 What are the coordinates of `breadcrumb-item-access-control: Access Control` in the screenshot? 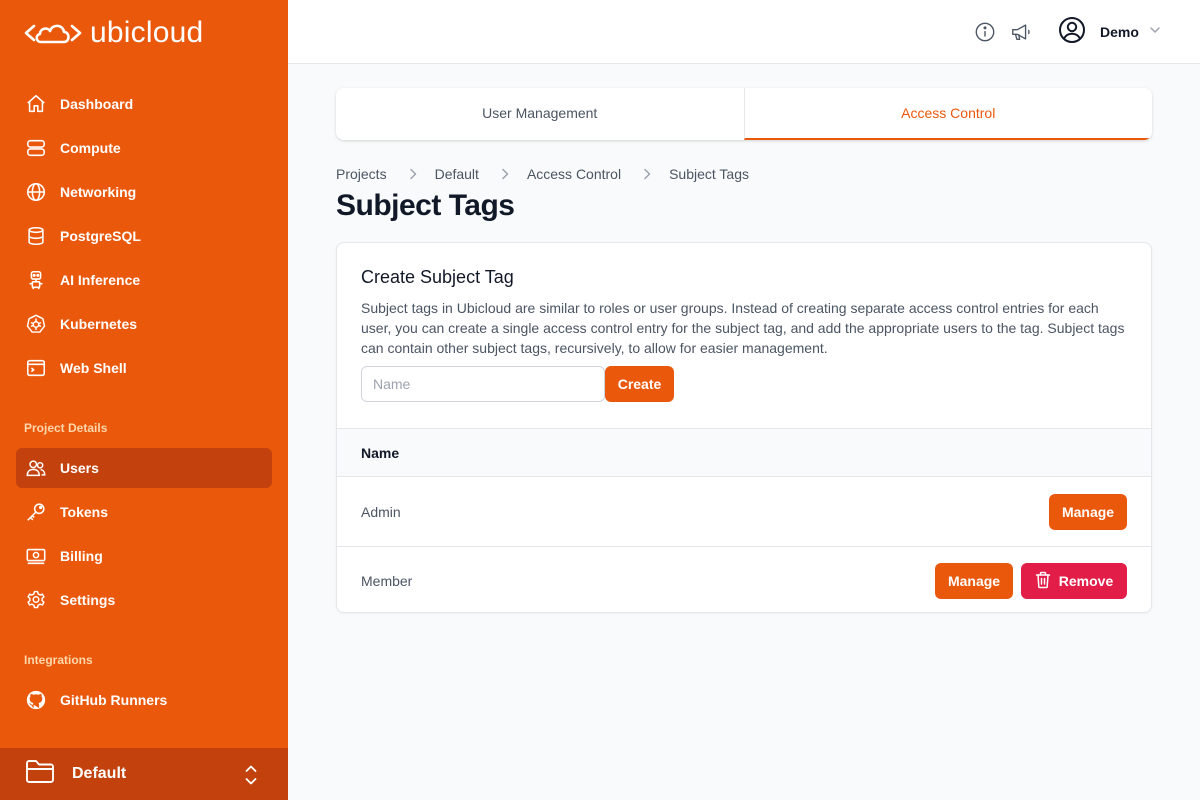 It's located at (574, 174).